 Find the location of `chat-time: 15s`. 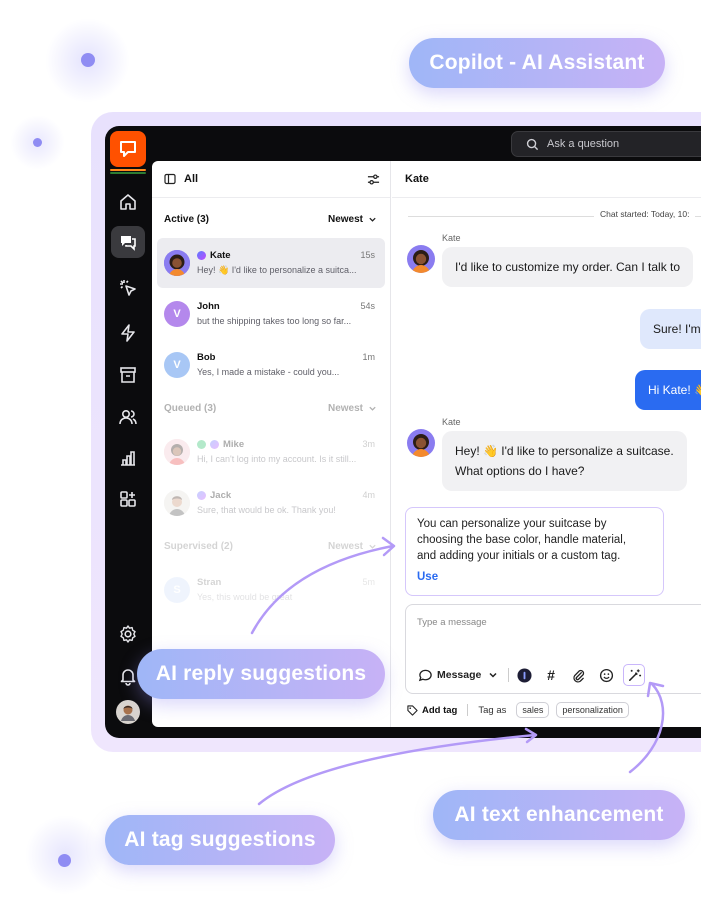

chat-time: 15s is located at coordinates (367, 255).